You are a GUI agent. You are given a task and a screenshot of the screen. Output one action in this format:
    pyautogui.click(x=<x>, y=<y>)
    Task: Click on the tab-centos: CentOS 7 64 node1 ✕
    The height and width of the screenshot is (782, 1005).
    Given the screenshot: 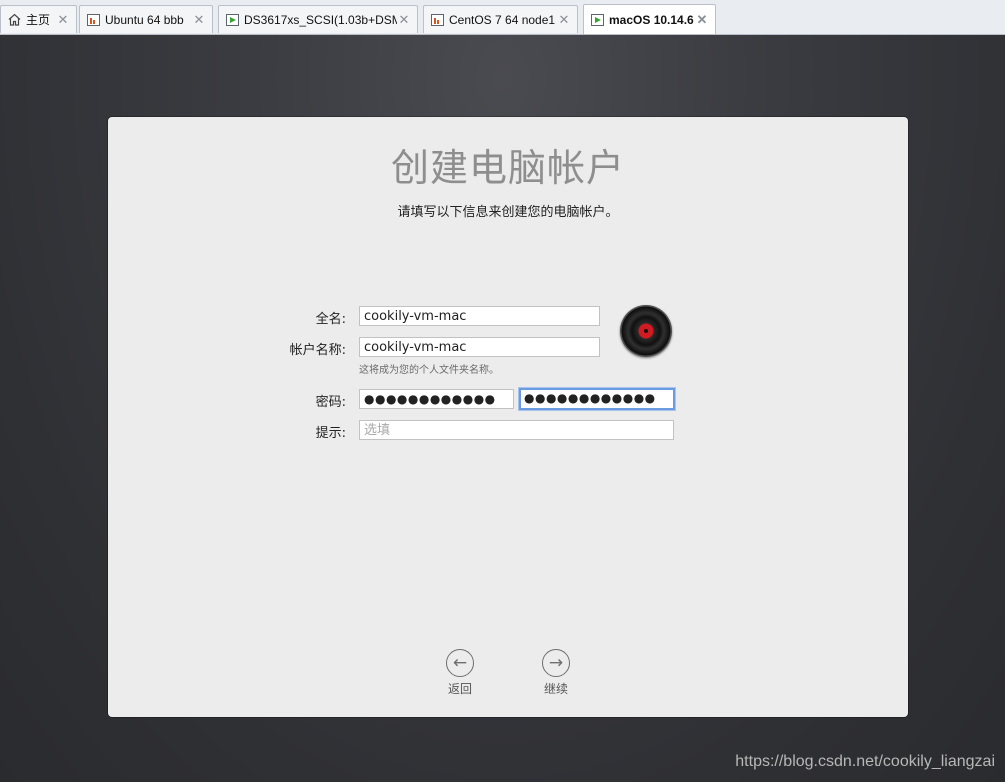 What is the action you would take?
    pyautogui.click(x=500, y=19)
    